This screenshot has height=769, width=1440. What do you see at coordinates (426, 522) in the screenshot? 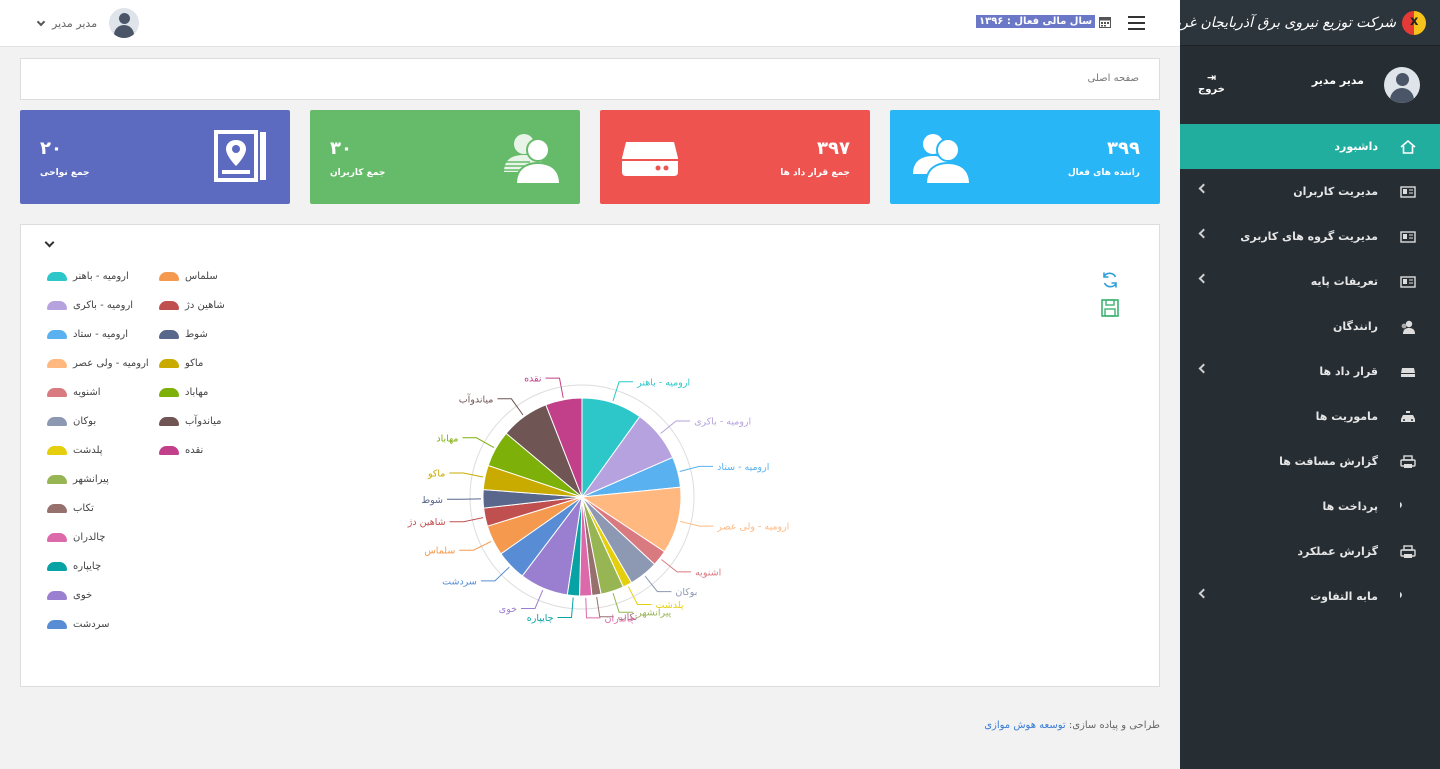
I see `pie-label: شاهین دژ` at bounding box center [426, 522].